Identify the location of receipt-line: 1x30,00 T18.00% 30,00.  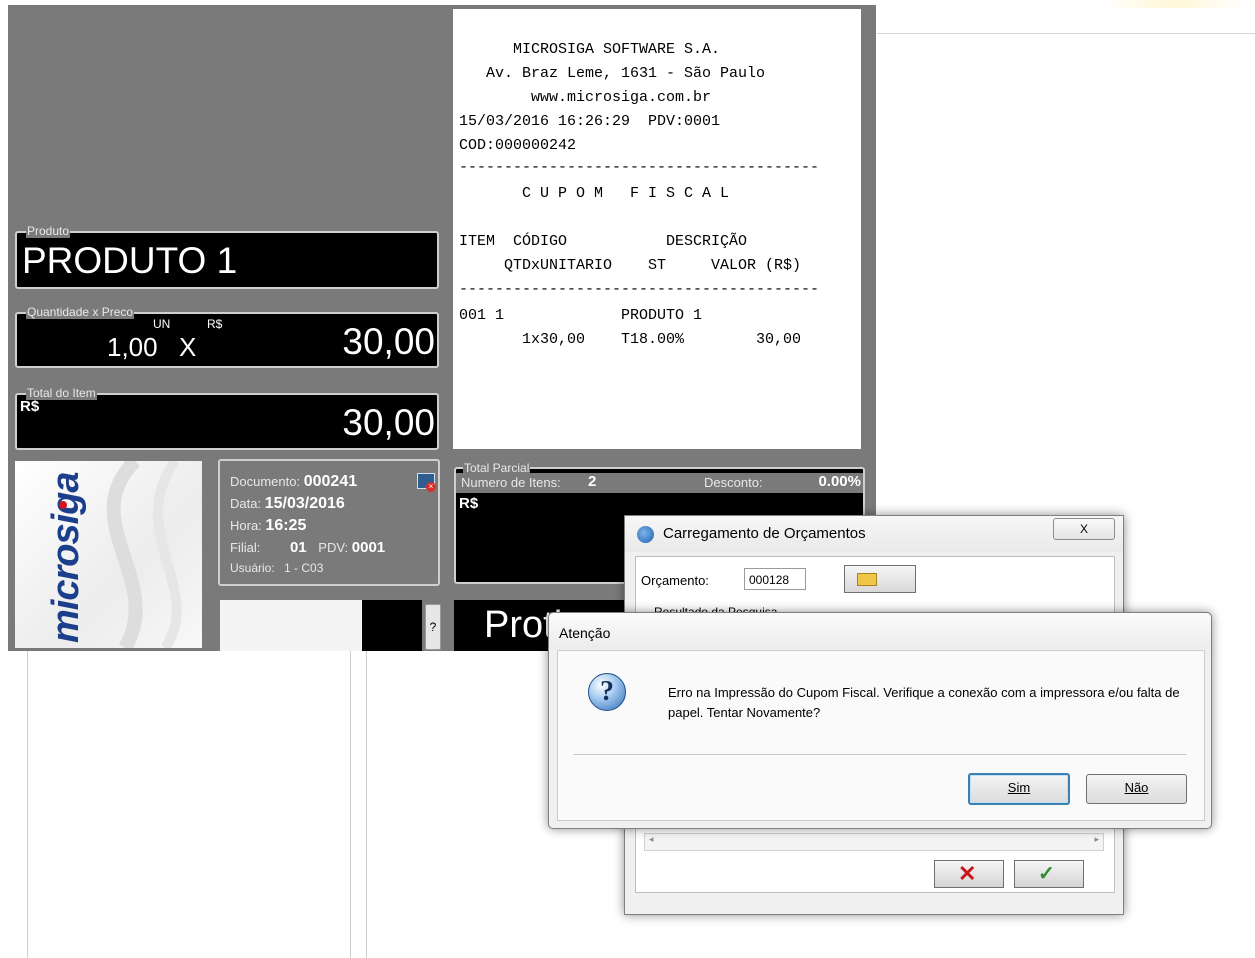
(630, 339).